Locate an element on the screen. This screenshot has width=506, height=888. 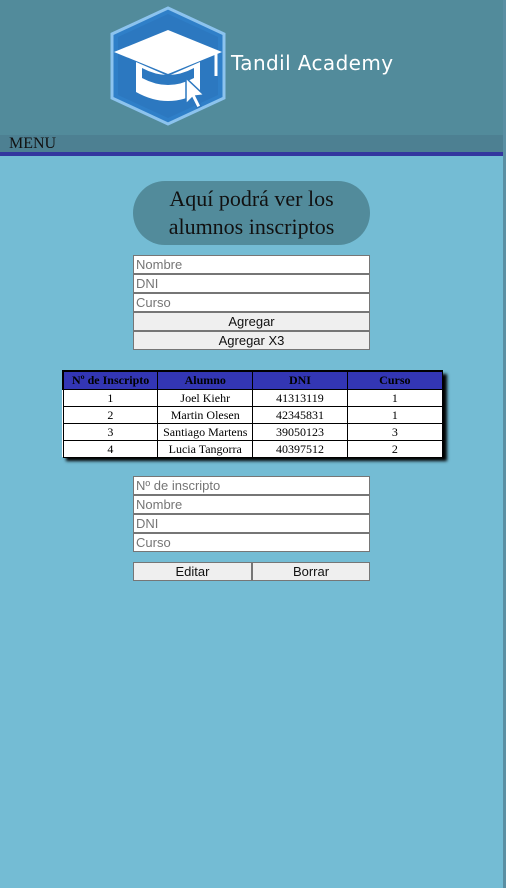
table-row: 3 Santiago Martens 39050123 3 is located at coordinates (253, 432).